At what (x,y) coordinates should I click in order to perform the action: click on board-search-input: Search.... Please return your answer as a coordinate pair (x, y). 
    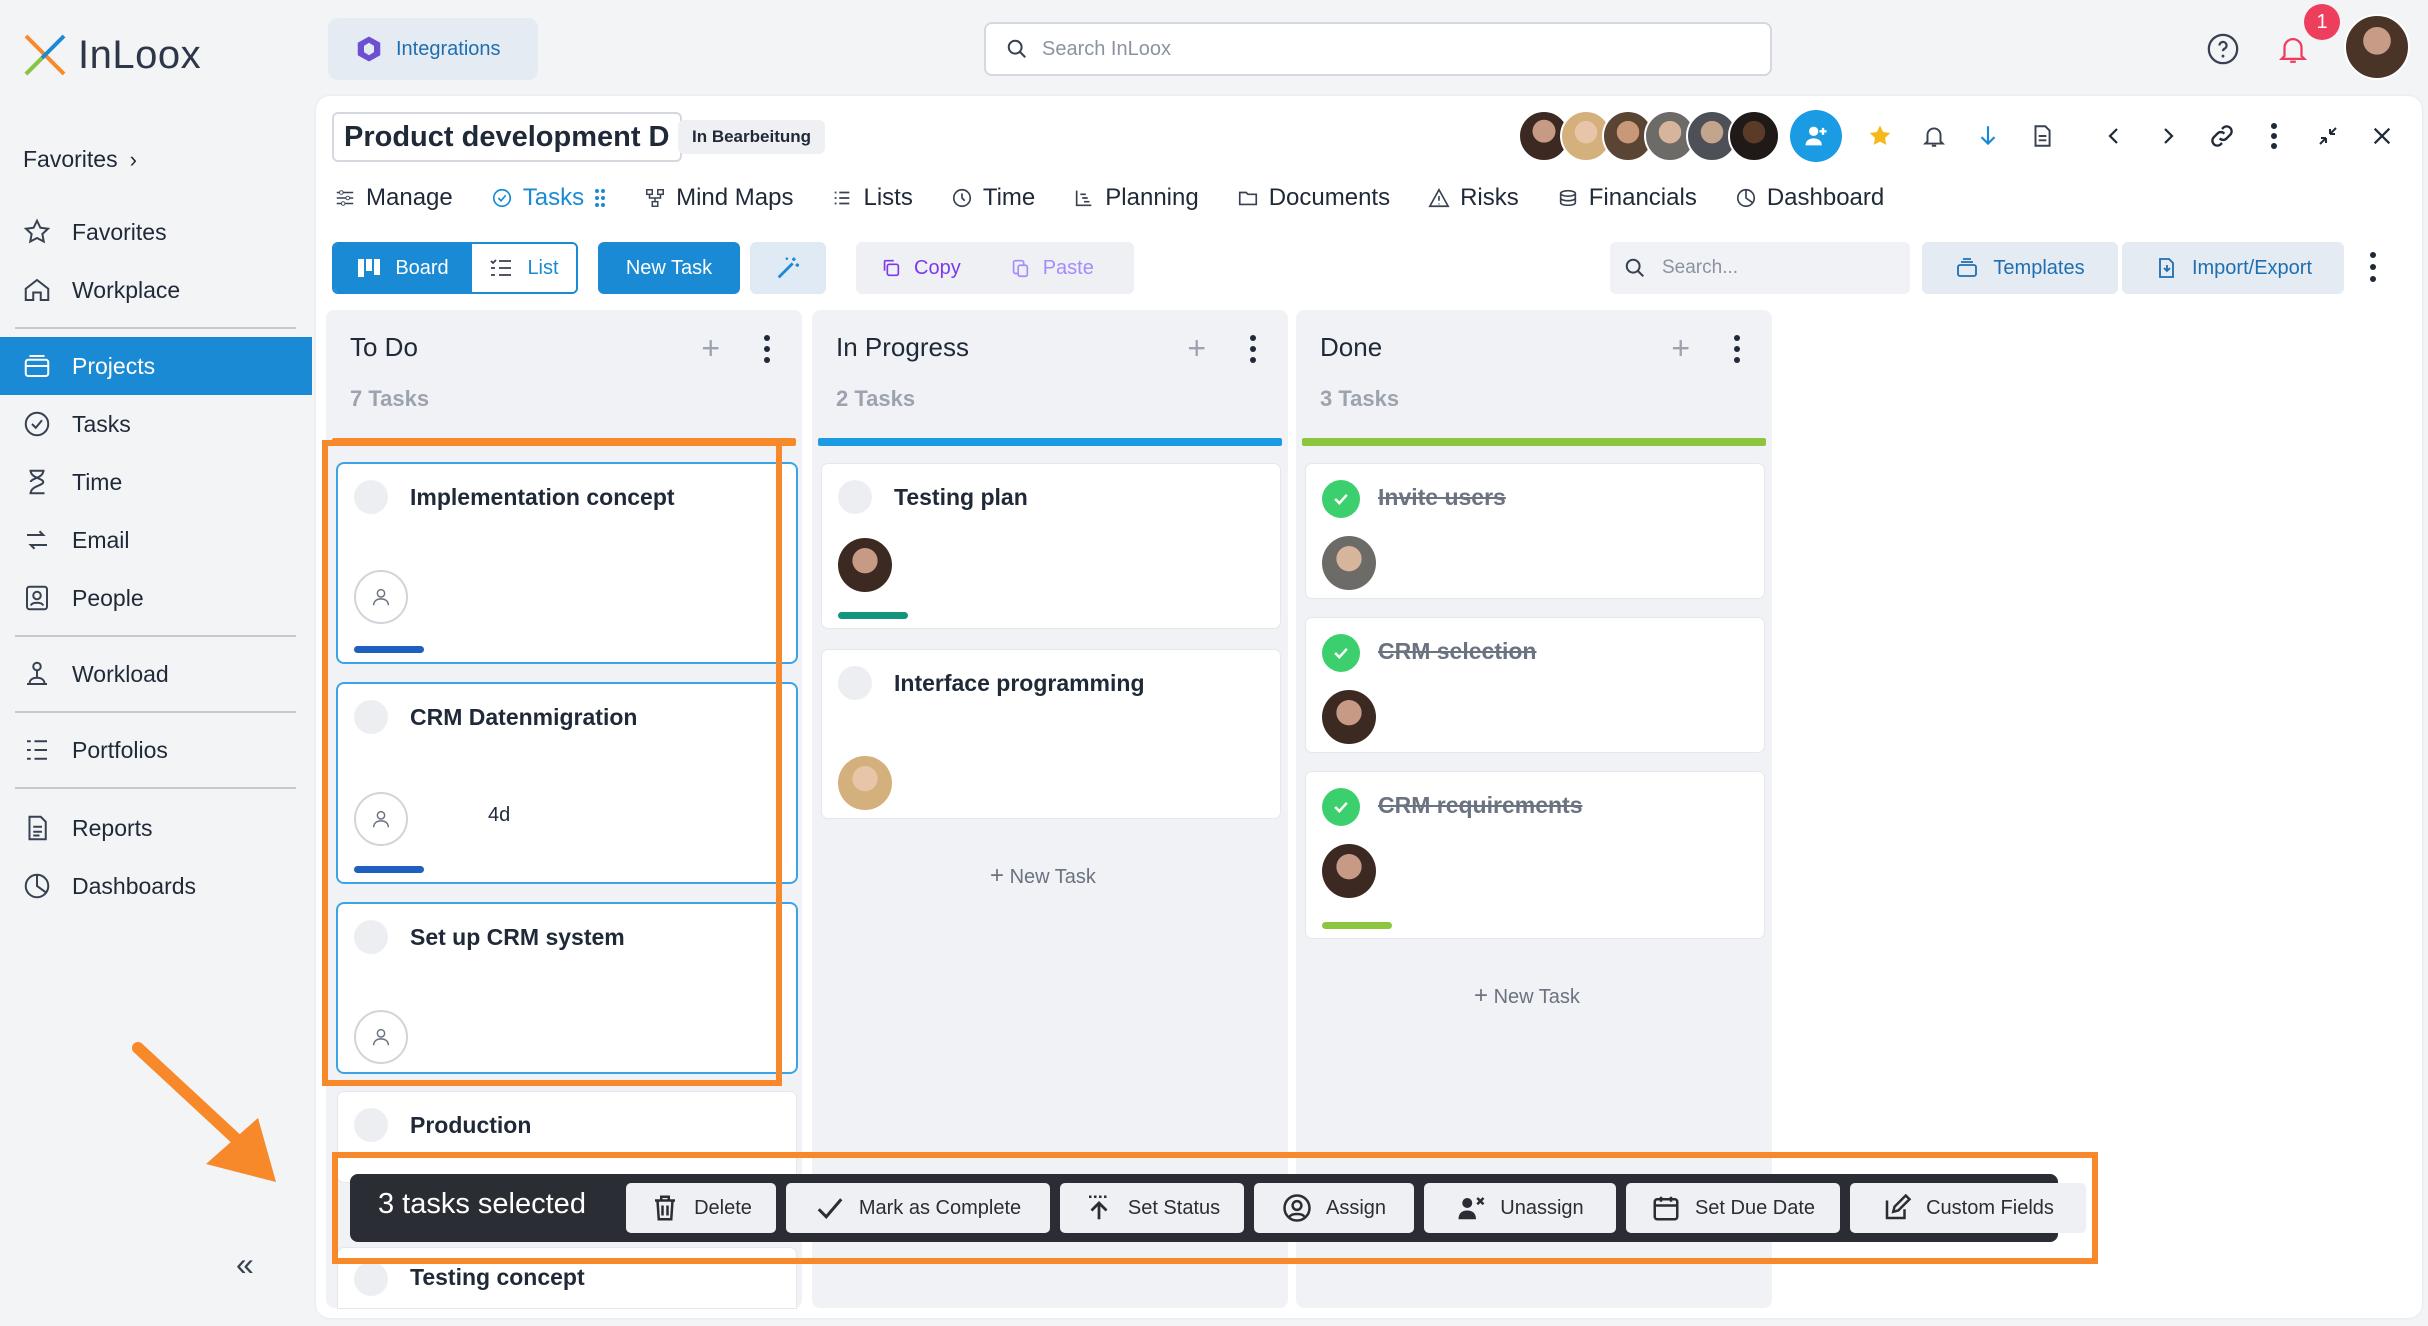
    Looking at the image, I should click on (1760, 268).